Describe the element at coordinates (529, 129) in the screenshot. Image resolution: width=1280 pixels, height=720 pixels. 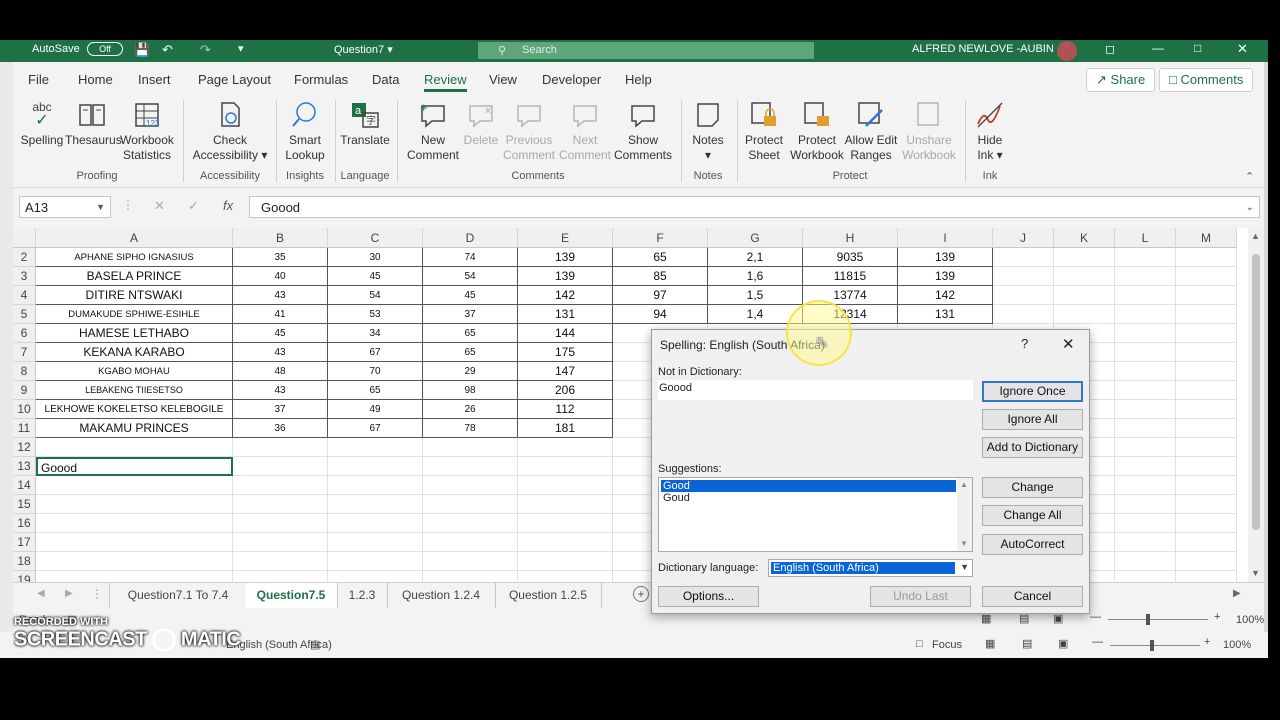
I see `previous-comment-button: Previous Comment` at that location.